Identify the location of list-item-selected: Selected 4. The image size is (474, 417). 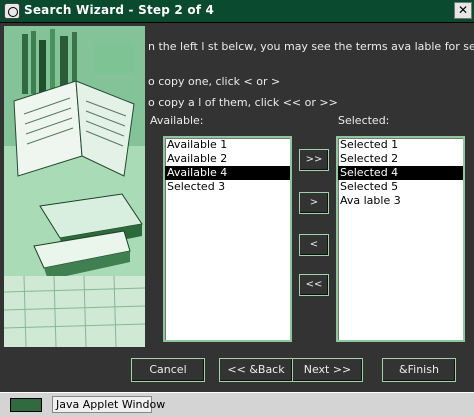
(400, 173).